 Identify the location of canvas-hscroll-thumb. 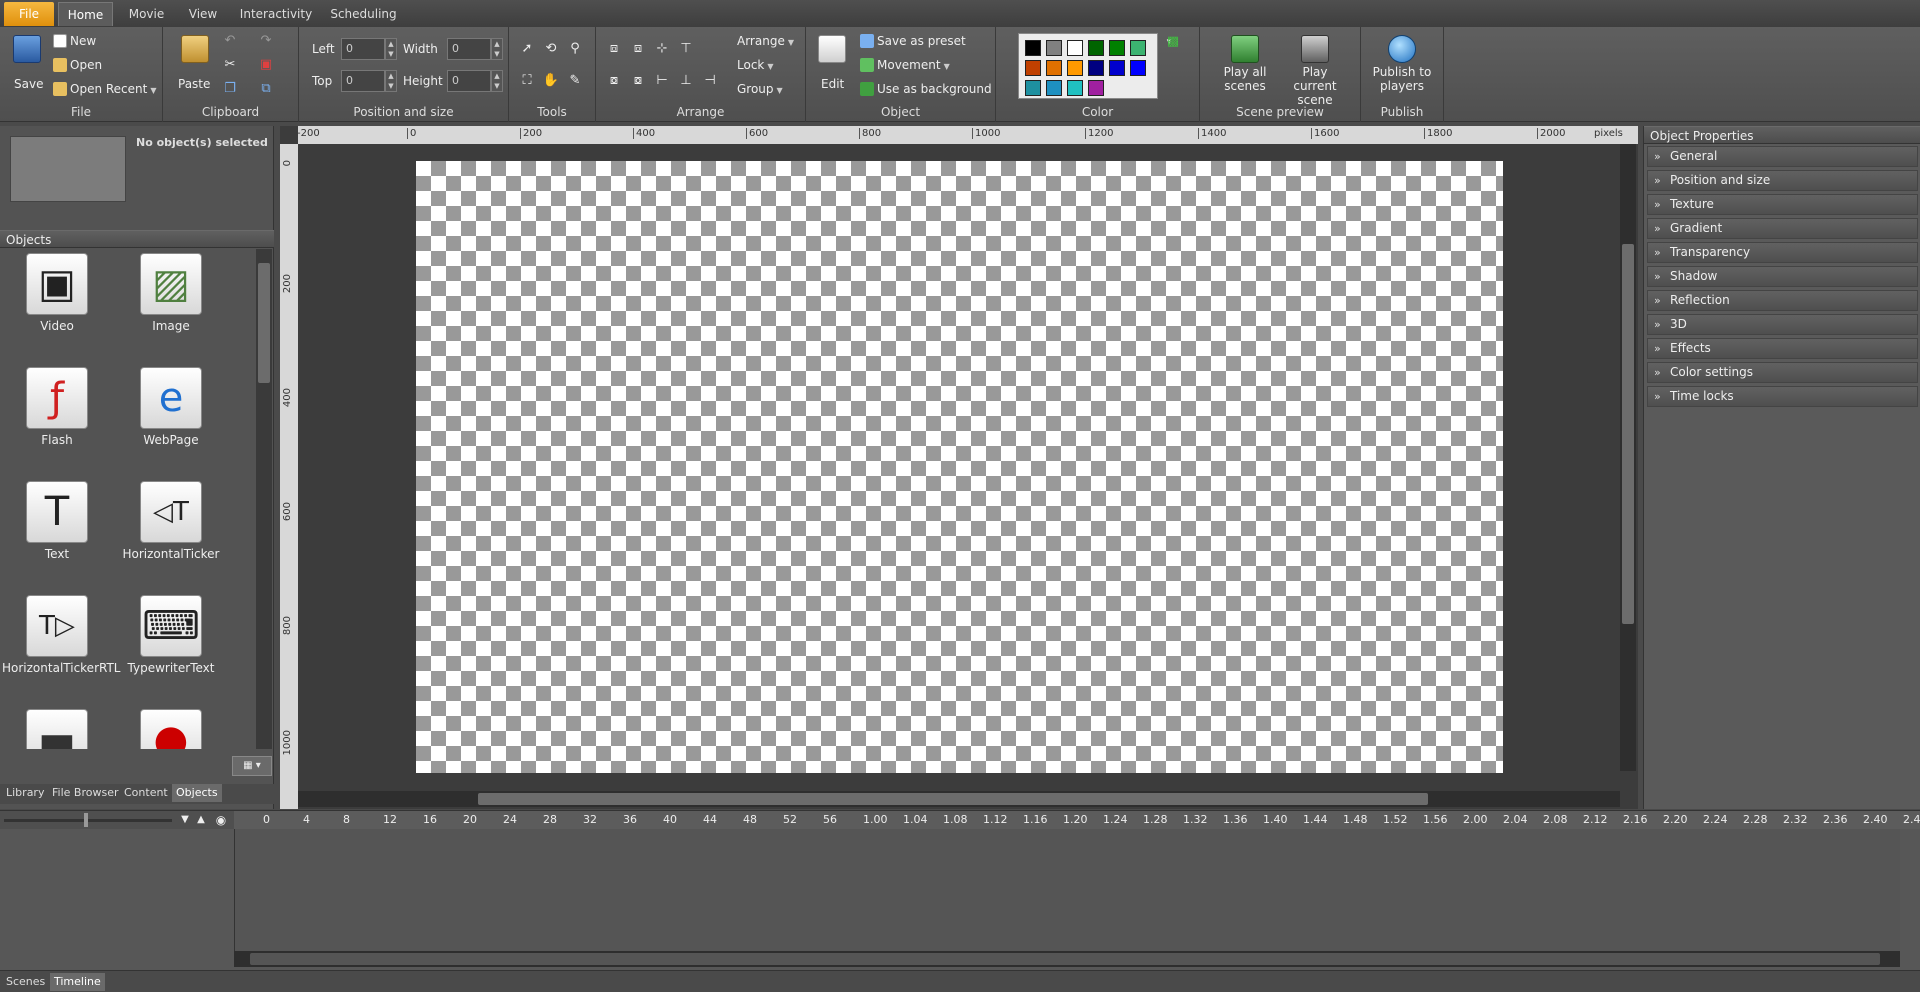
(953, 799).